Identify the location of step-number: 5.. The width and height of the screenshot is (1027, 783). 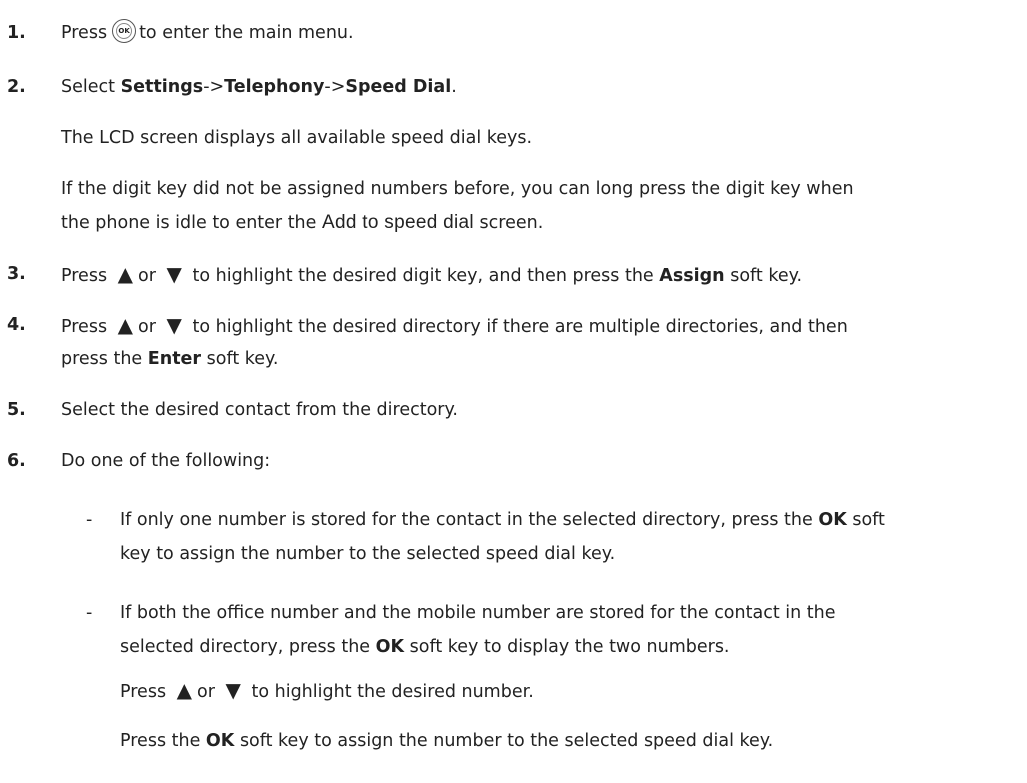
(16, 410).